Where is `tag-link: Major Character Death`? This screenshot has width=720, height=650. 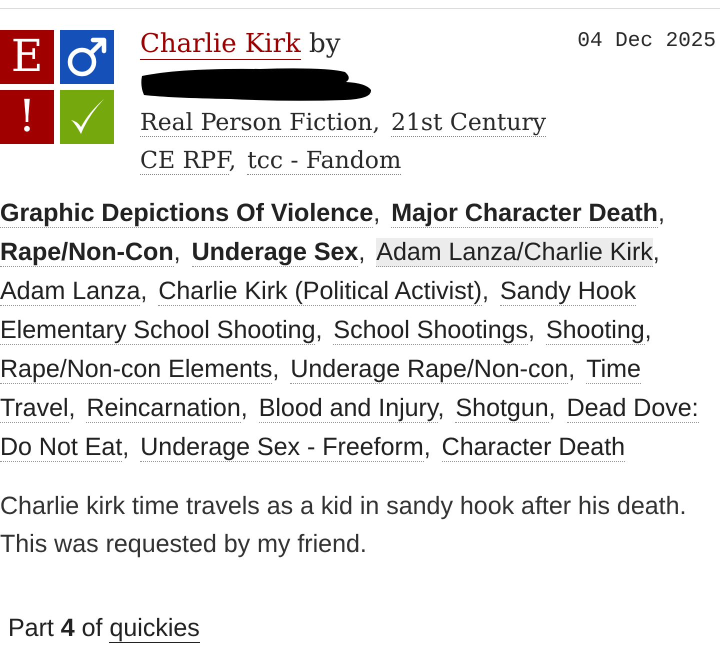
tag-link: Major Character Death is located at coordinates (524, 213).